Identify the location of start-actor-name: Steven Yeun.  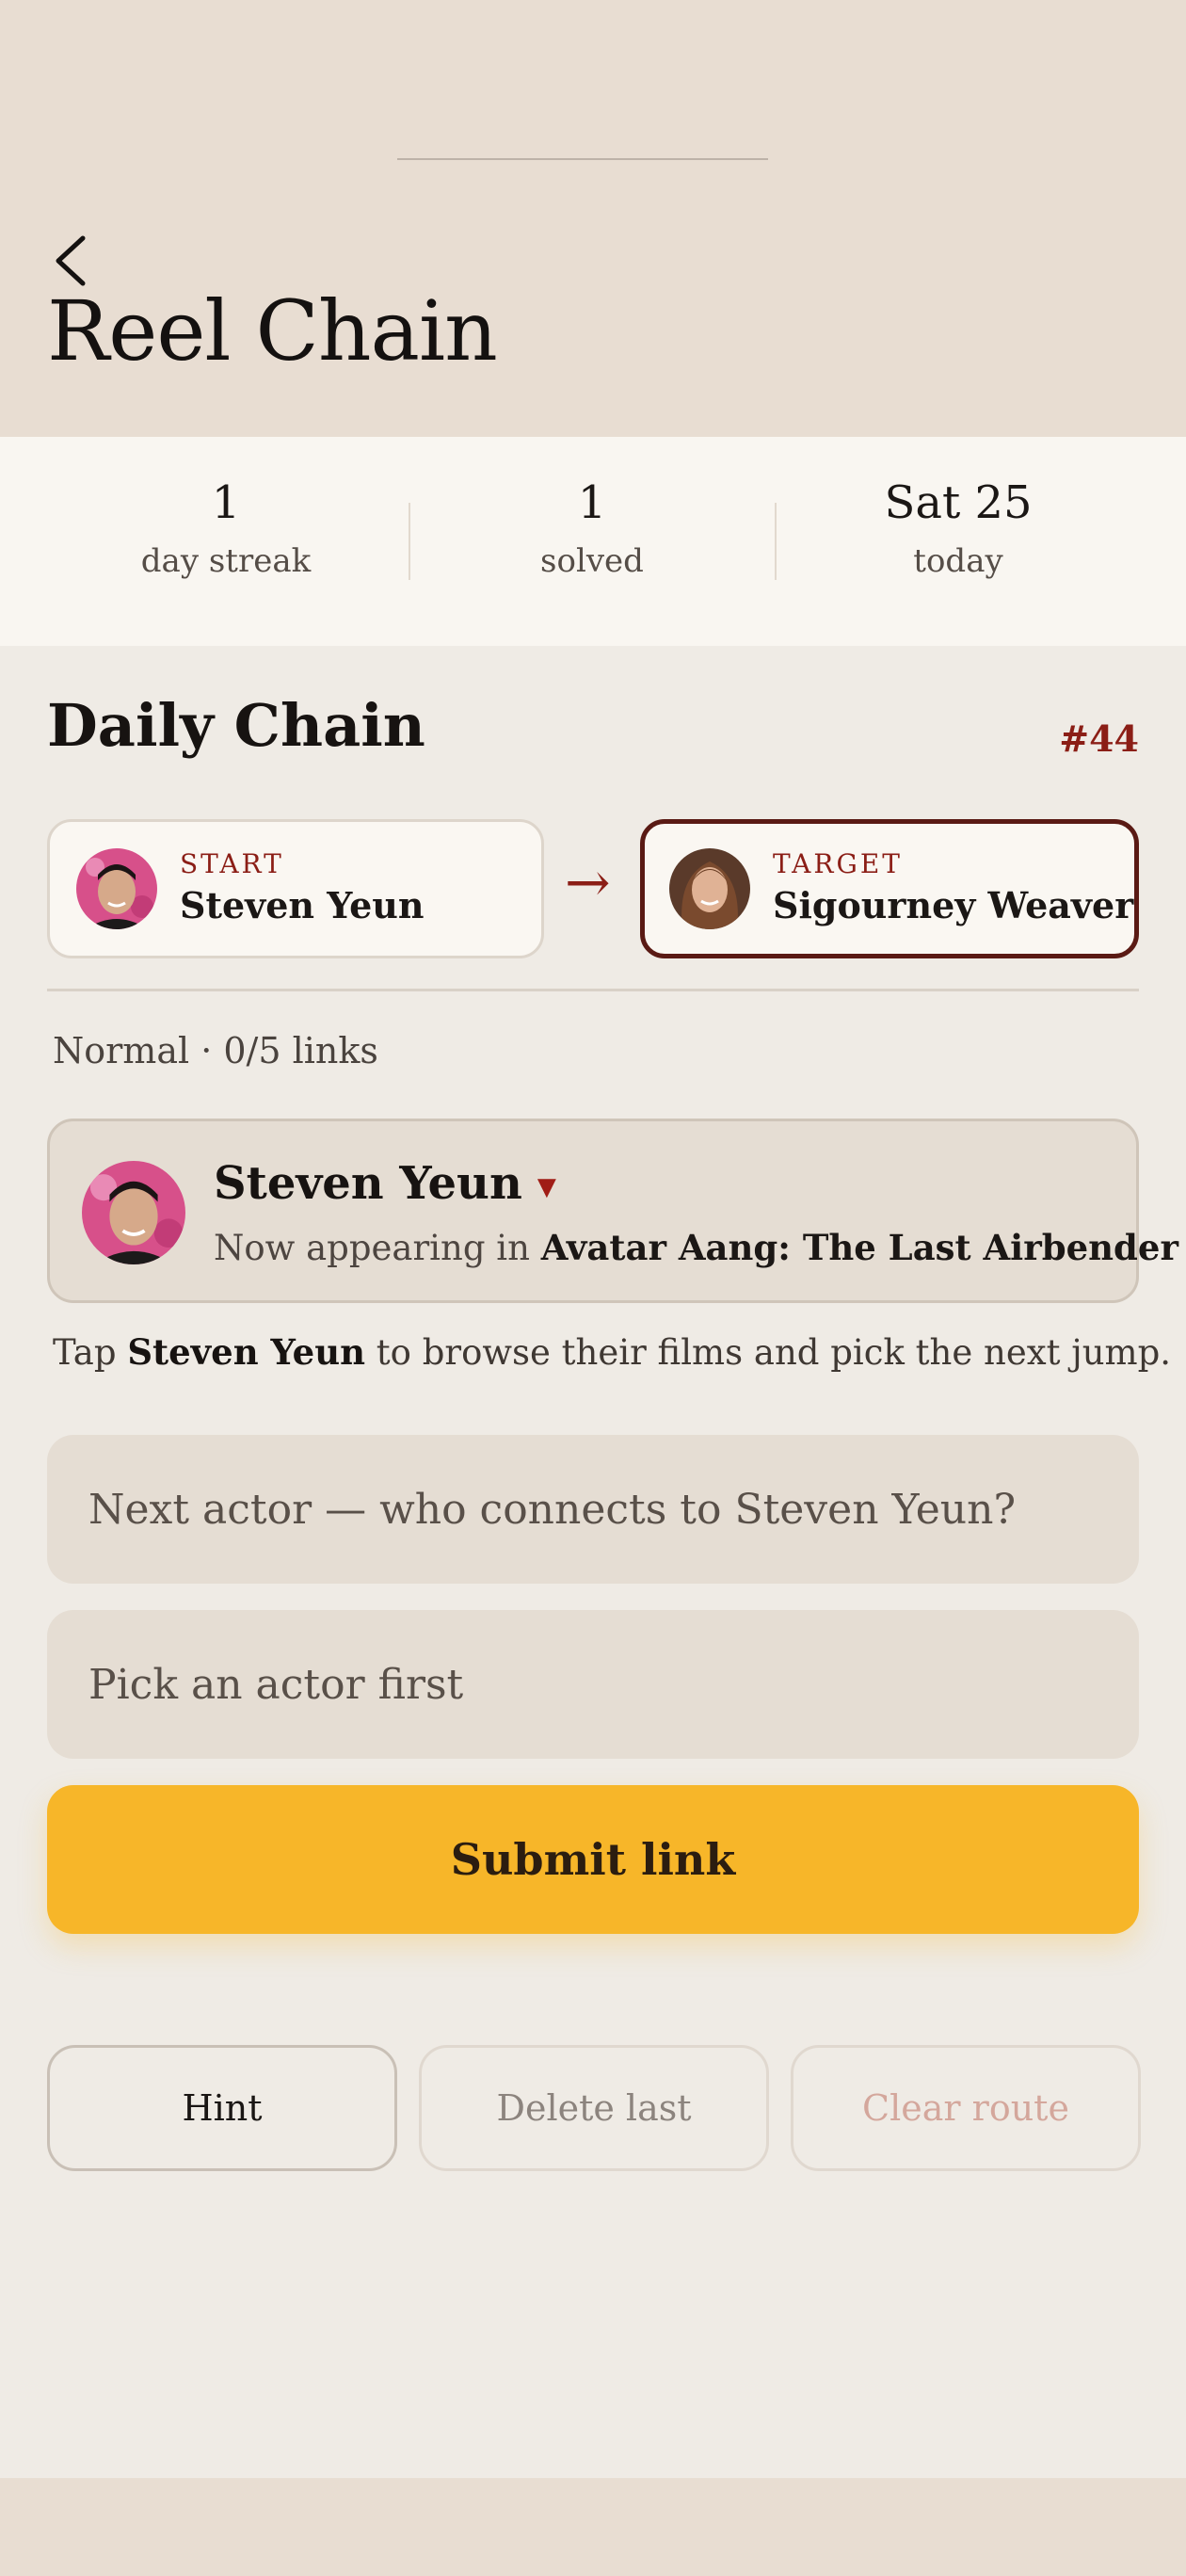
(302, 905).